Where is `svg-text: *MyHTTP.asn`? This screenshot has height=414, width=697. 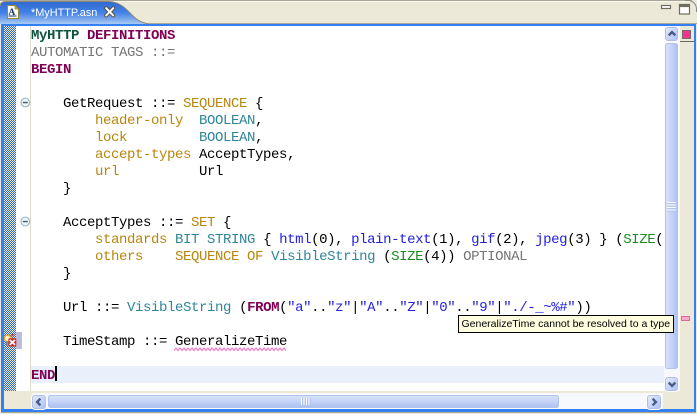 svg-text: *MyHTTP.asn is located at coordinates (64, 13).